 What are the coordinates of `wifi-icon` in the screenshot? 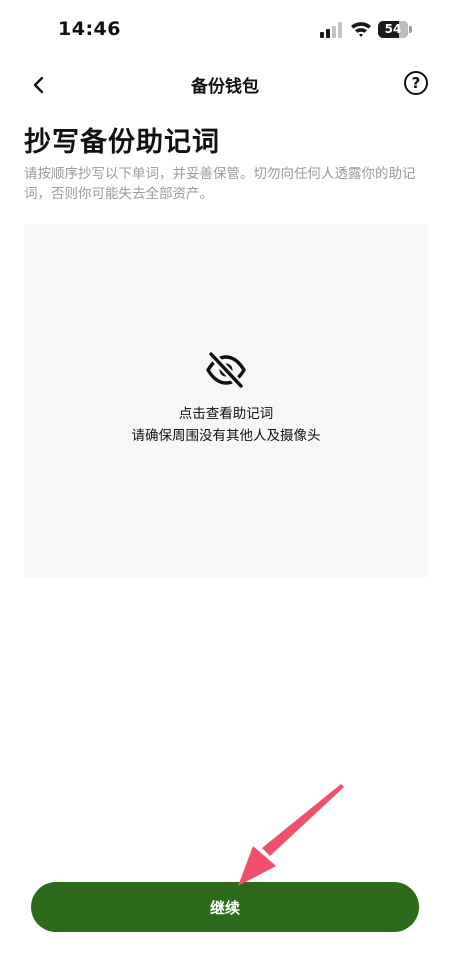 It's located at (361, 29).